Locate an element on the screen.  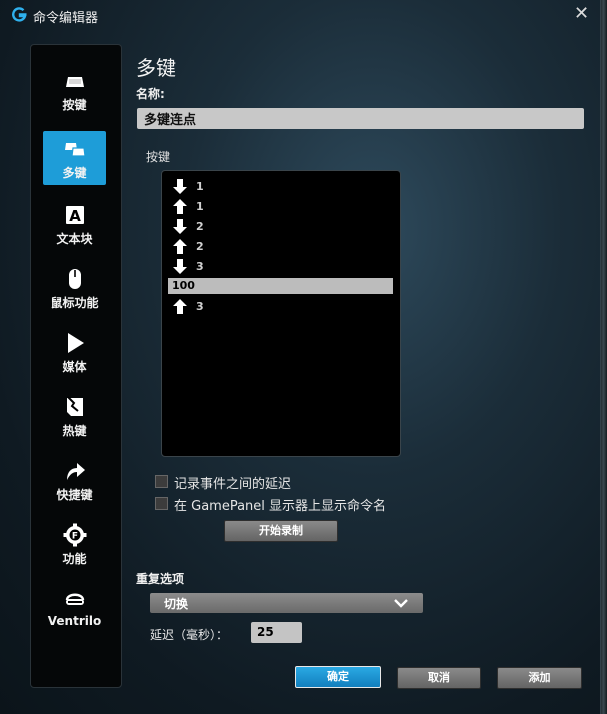
title-bar: 命令编辑器 ✕ is located at coordinates (300, 15).